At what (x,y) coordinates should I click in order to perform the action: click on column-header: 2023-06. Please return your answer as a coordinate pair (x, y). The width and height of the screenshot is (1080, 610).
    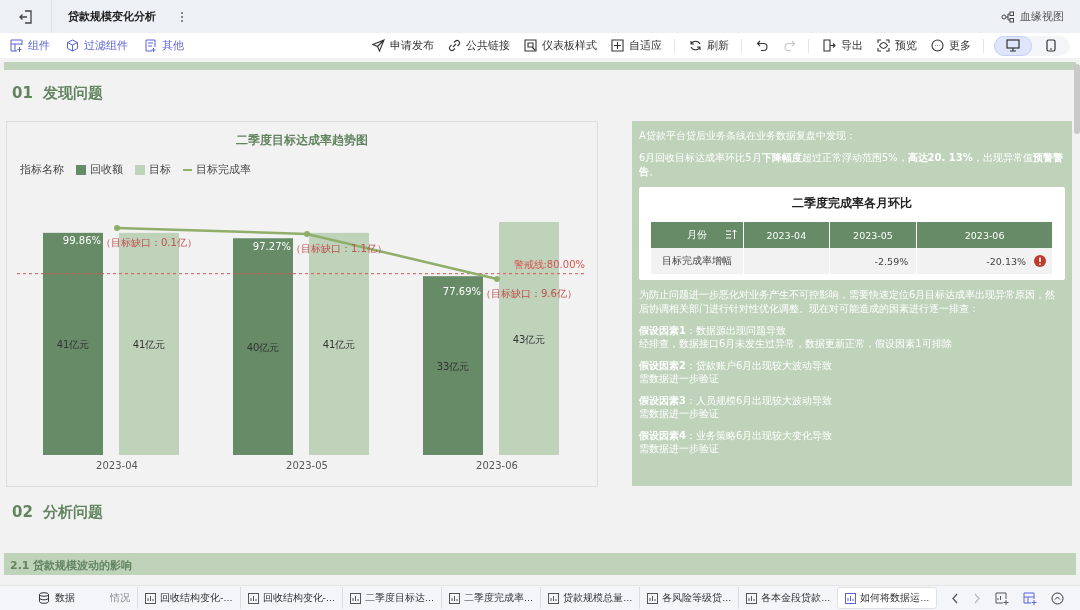
    Looking at the image, I should click on (984, 235).